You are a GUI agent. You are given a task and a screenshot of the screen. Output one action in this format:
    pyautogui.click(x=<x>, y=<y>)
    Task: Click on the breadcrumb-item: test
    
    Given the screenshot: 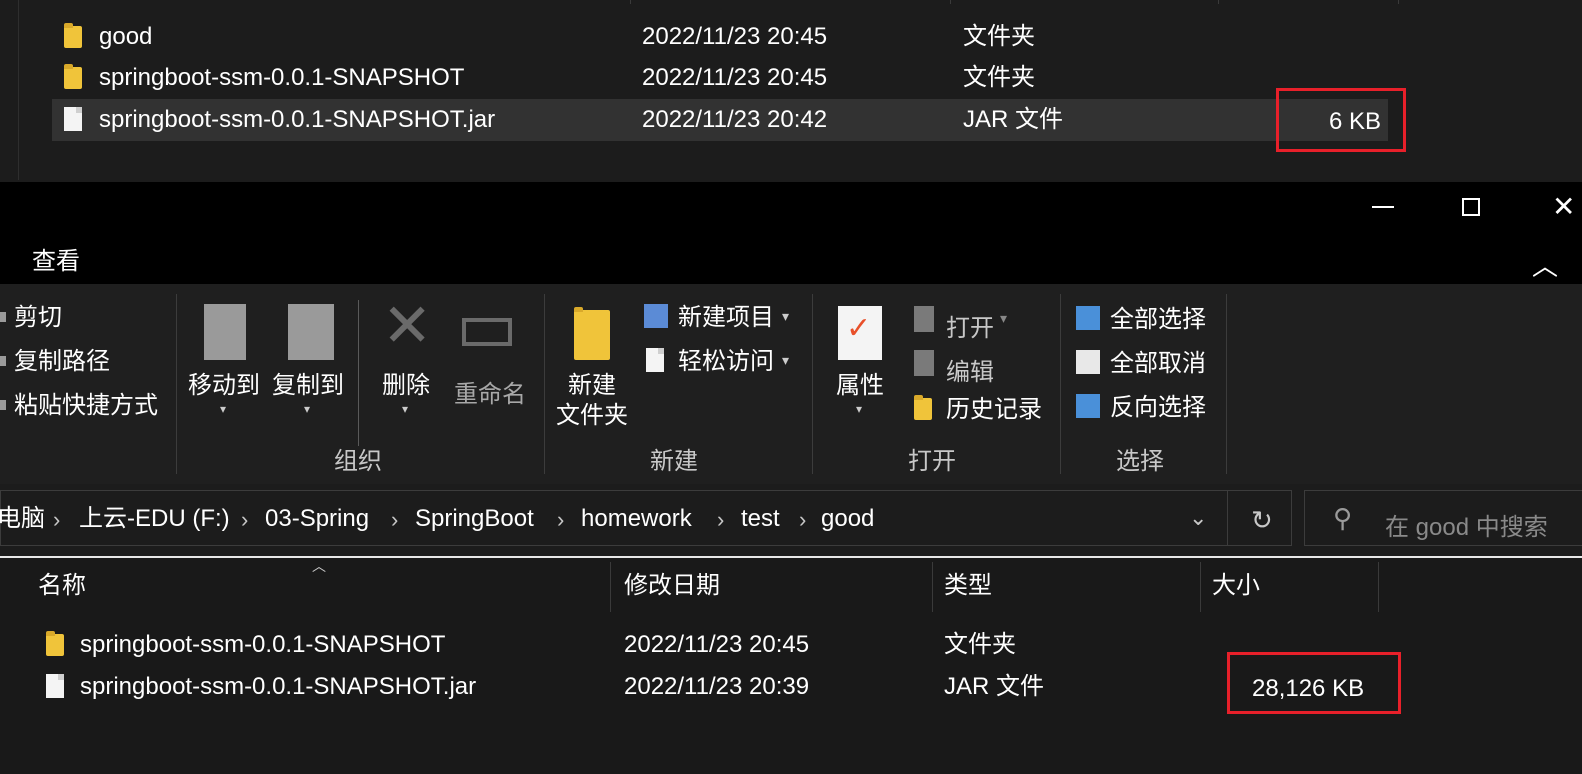 What is the action you would take?
    pyautogui.click(x=760, y=519)
    